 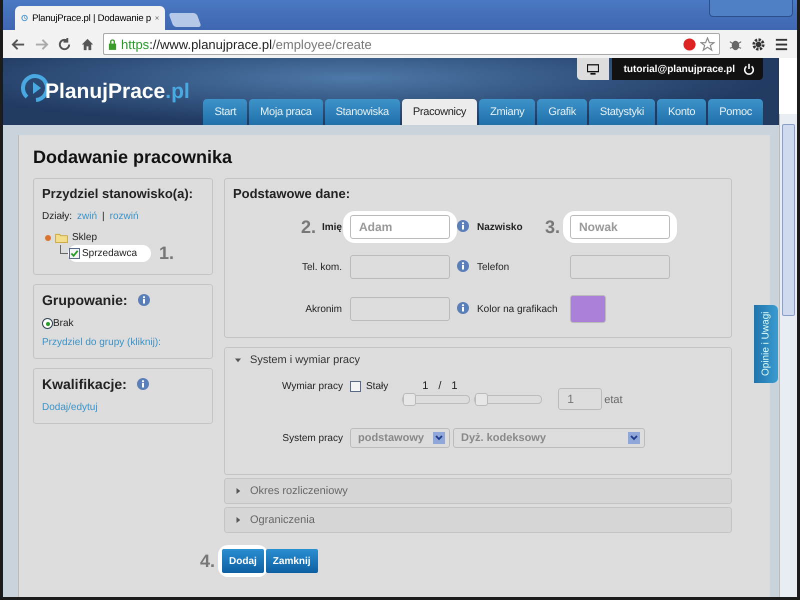 What do you see at coordinates (735, 112) in the screenshot?
I see `nav-tab: Pomoc` at bounding box center [735, 112].